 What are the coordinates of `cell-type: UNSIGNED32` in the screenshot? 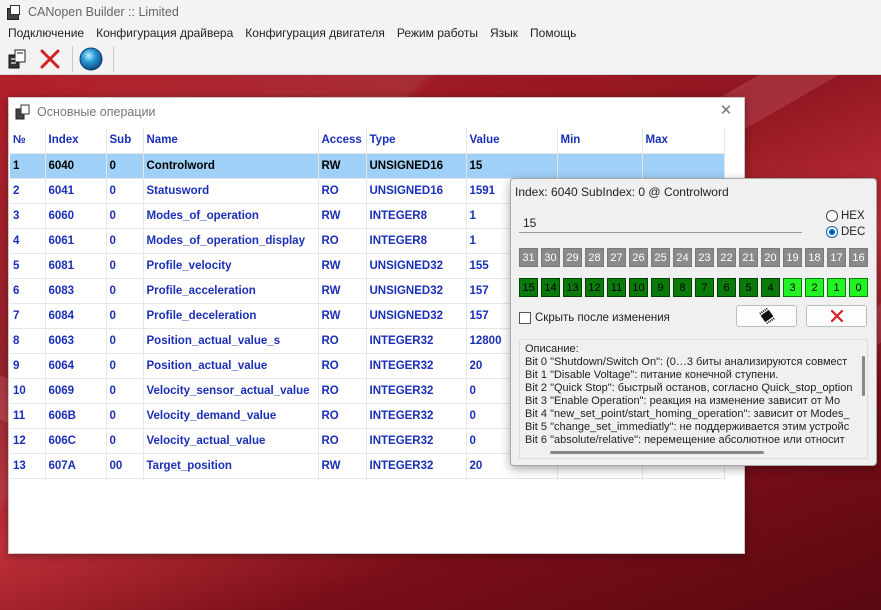 It's located at (416, 266).